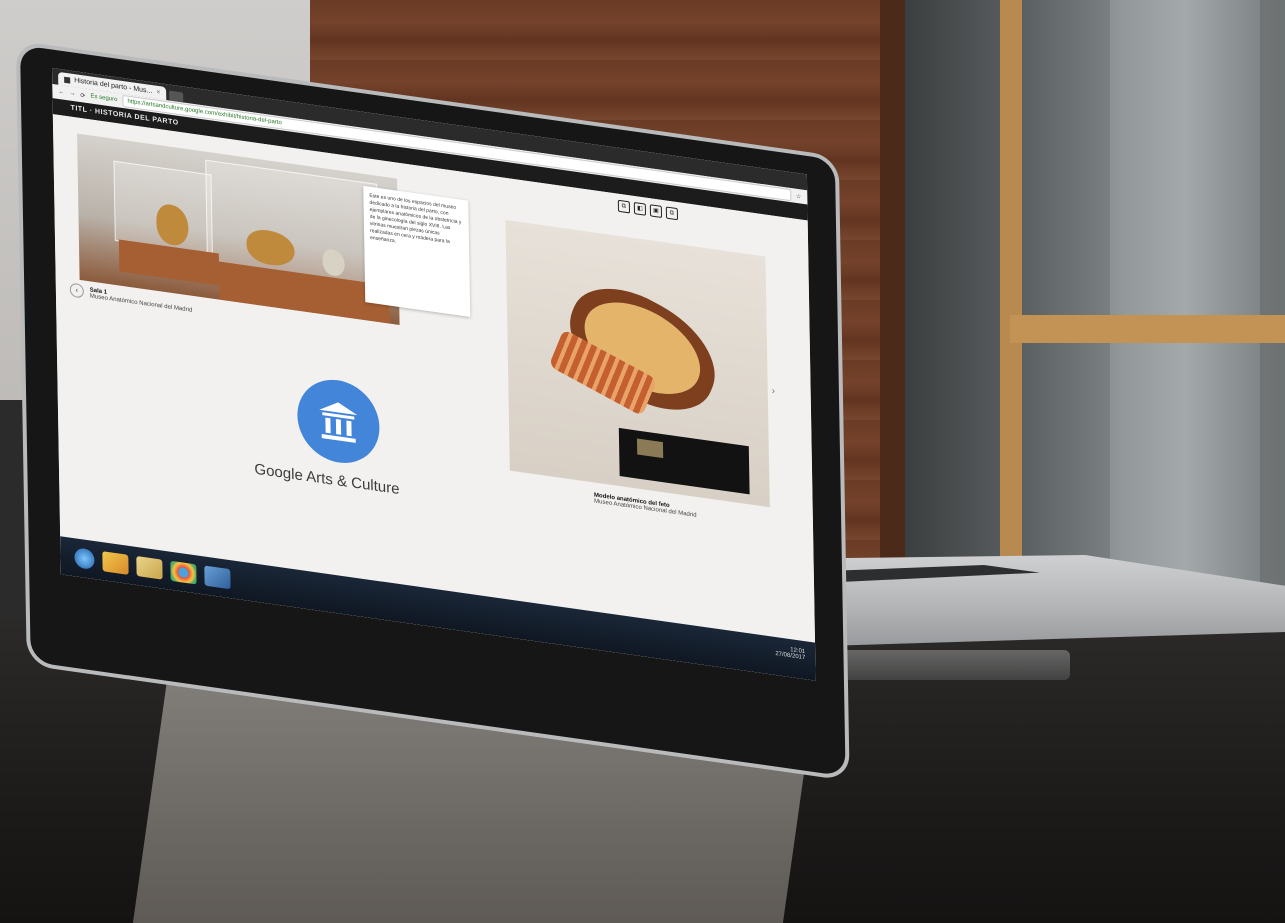 Image resolution: width=1285 pixels, height=923 pixels. Describe the element at coordinates (67, 80) in the screenshot. I see `favicon-icon` at that location.